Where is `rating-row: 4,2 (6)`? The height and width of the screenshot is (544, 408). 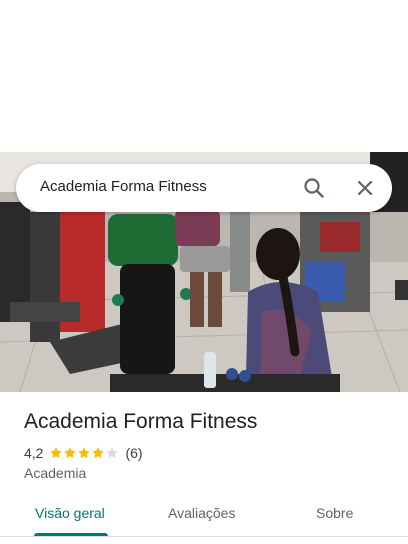
rating-row: 4,2 (6) is located at coordinates (83, 453).